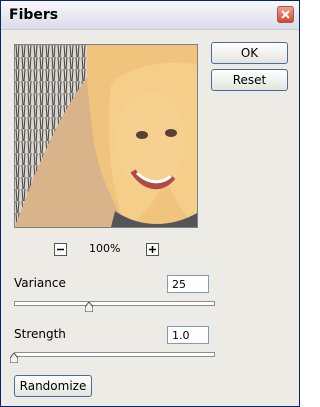 Image resolution: width=320 pixels, height=407 pixels. Describe the element at coordinates (89, 307) in the screenshot. I see `variance-slider-thumb` at that location.